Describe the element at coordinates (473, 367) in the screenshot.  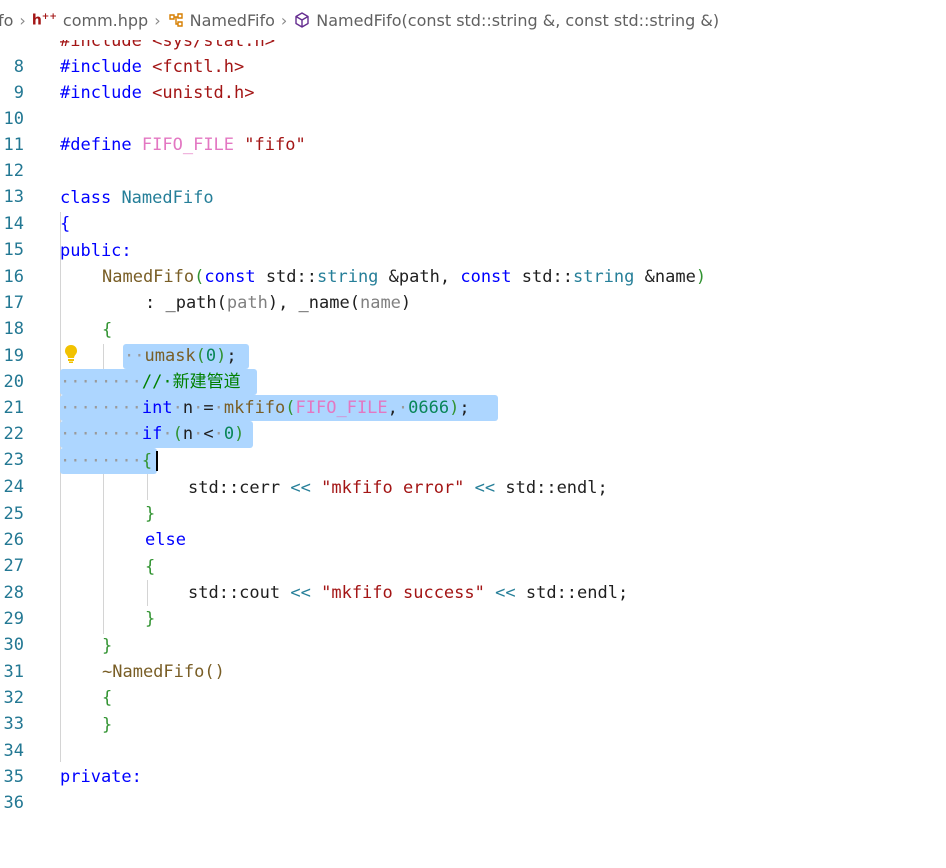
I see `code-line: 20 ··umask(0);` at that location.